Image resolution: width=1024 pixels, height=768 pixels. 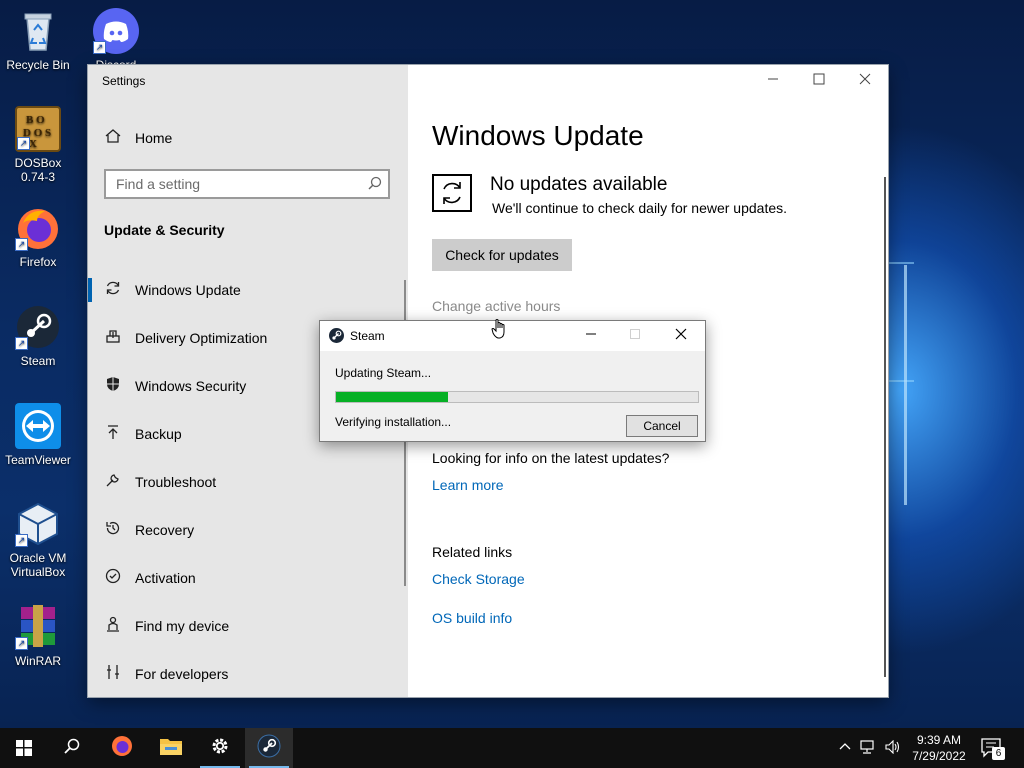 I want to click on system-tray, so click(x=870, y=748).